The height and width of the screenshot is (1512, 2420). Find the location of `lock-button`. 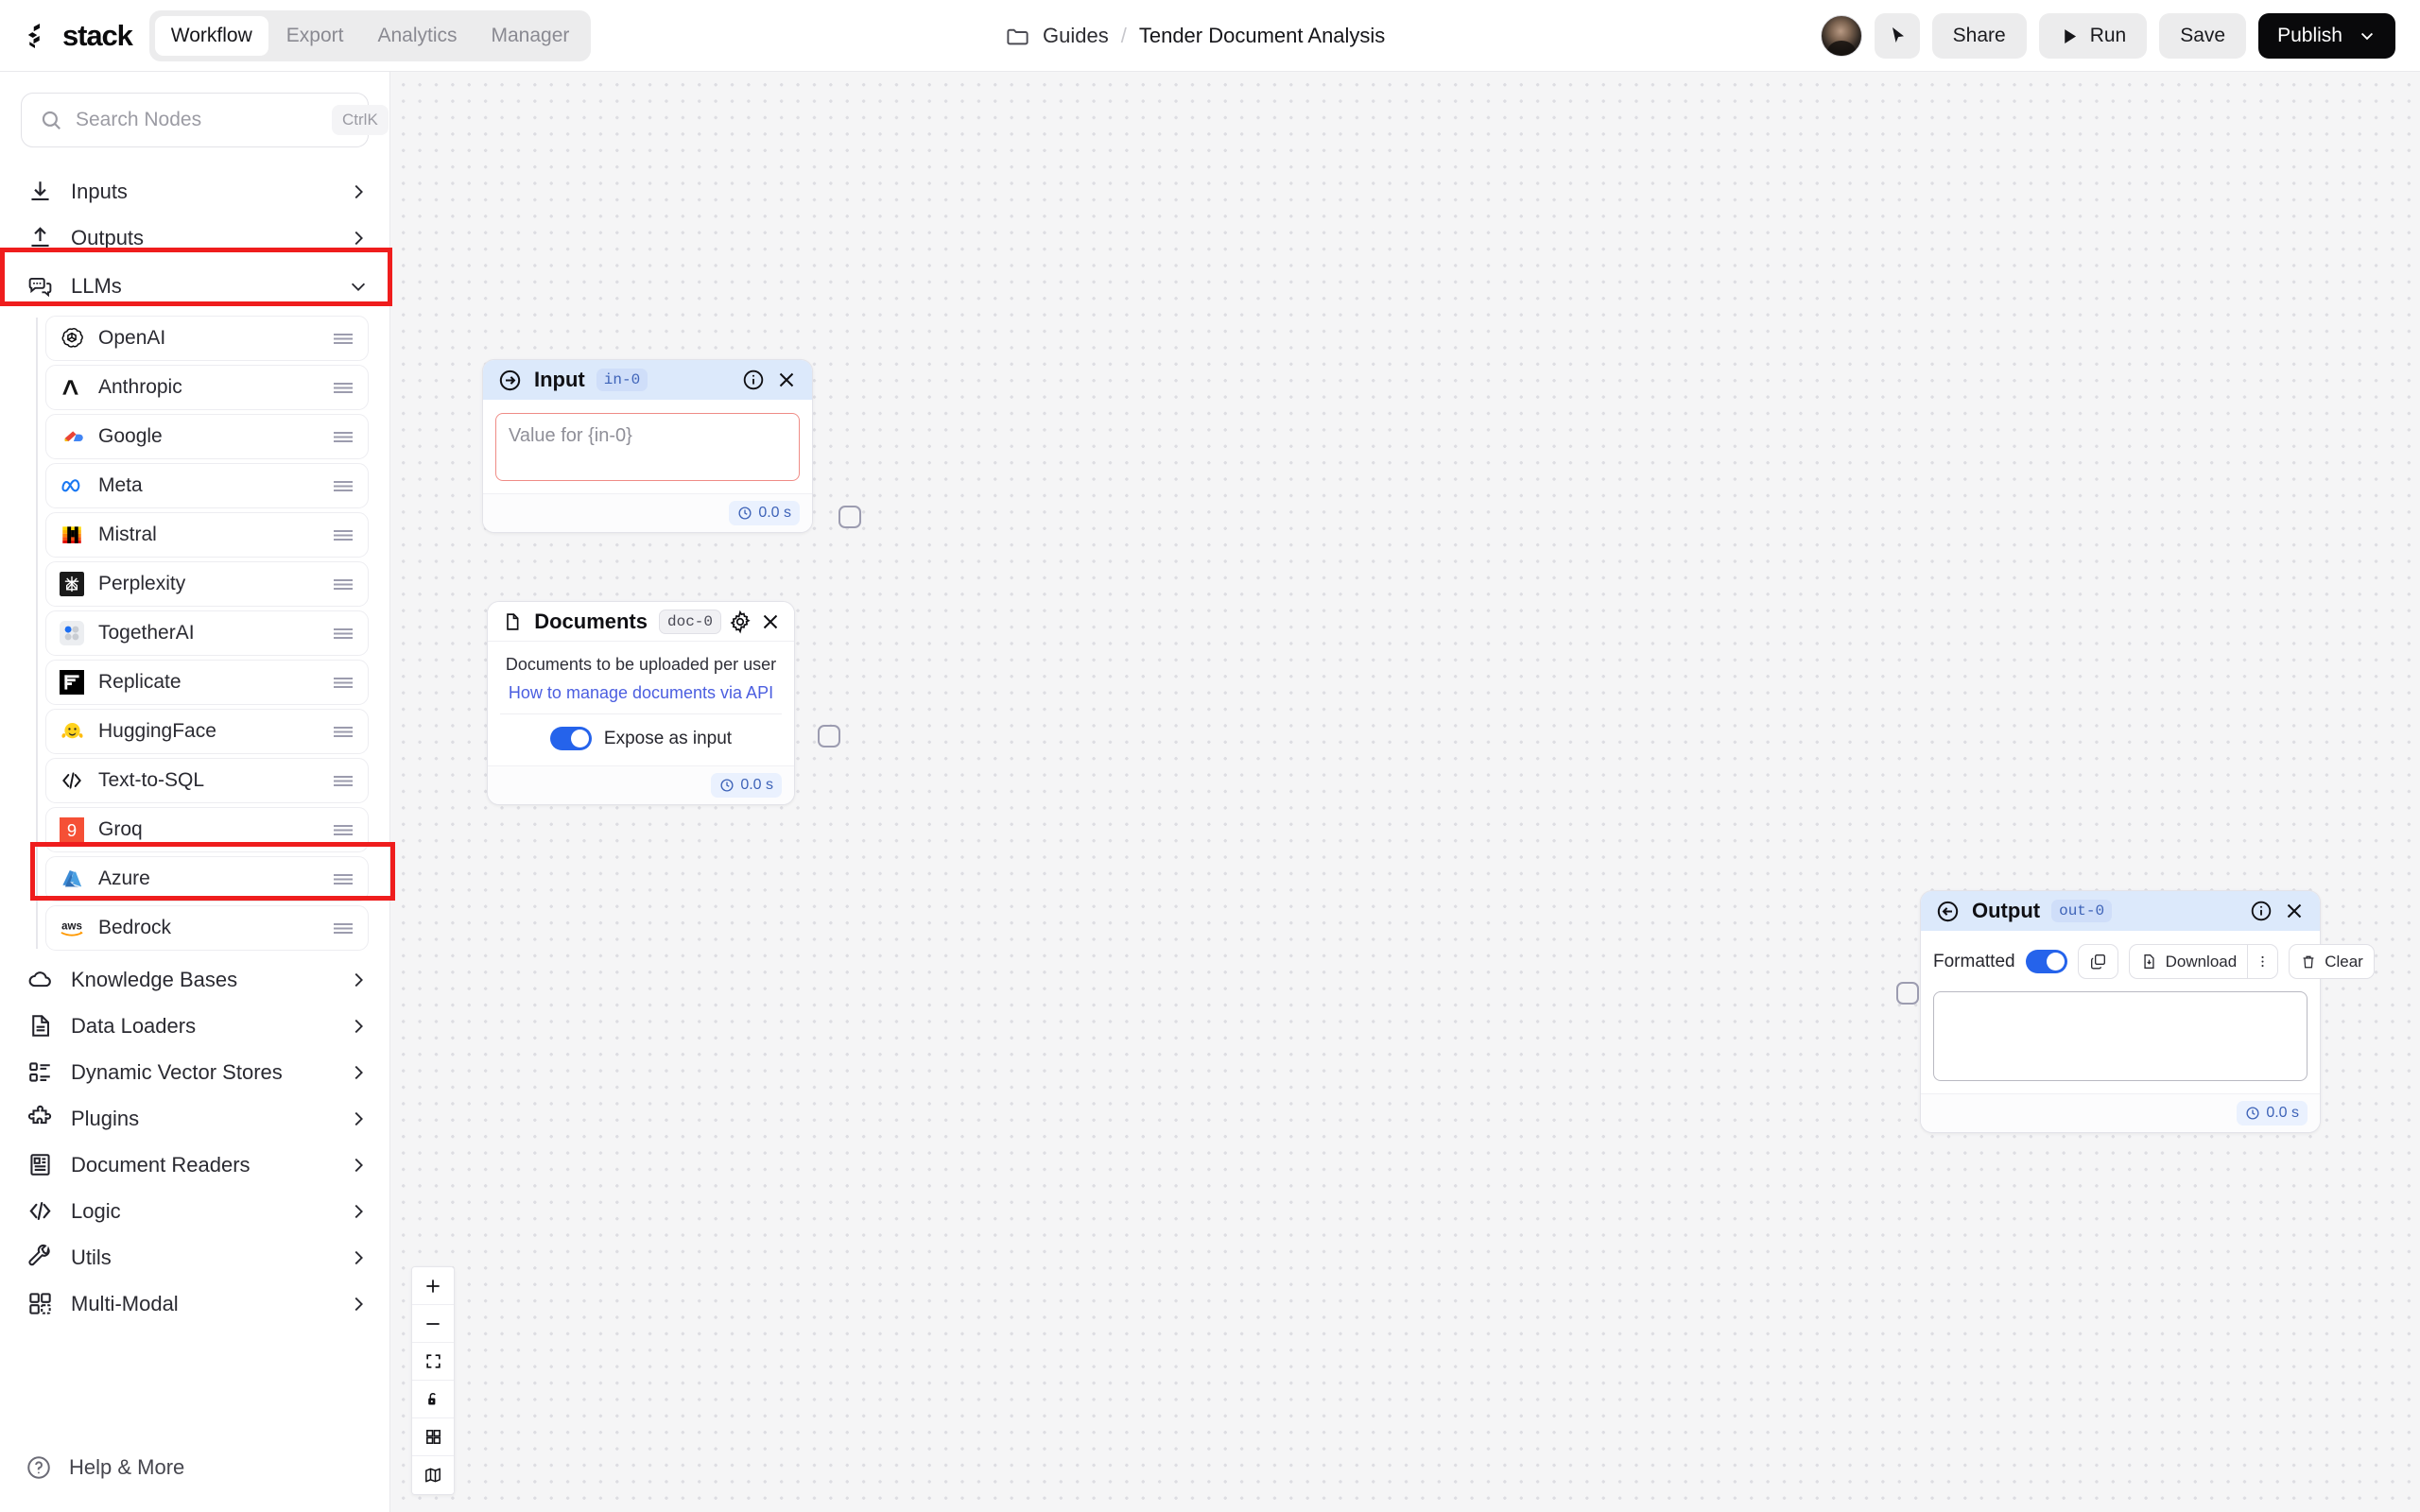

lock-button is located at coordinates (433, 1399).